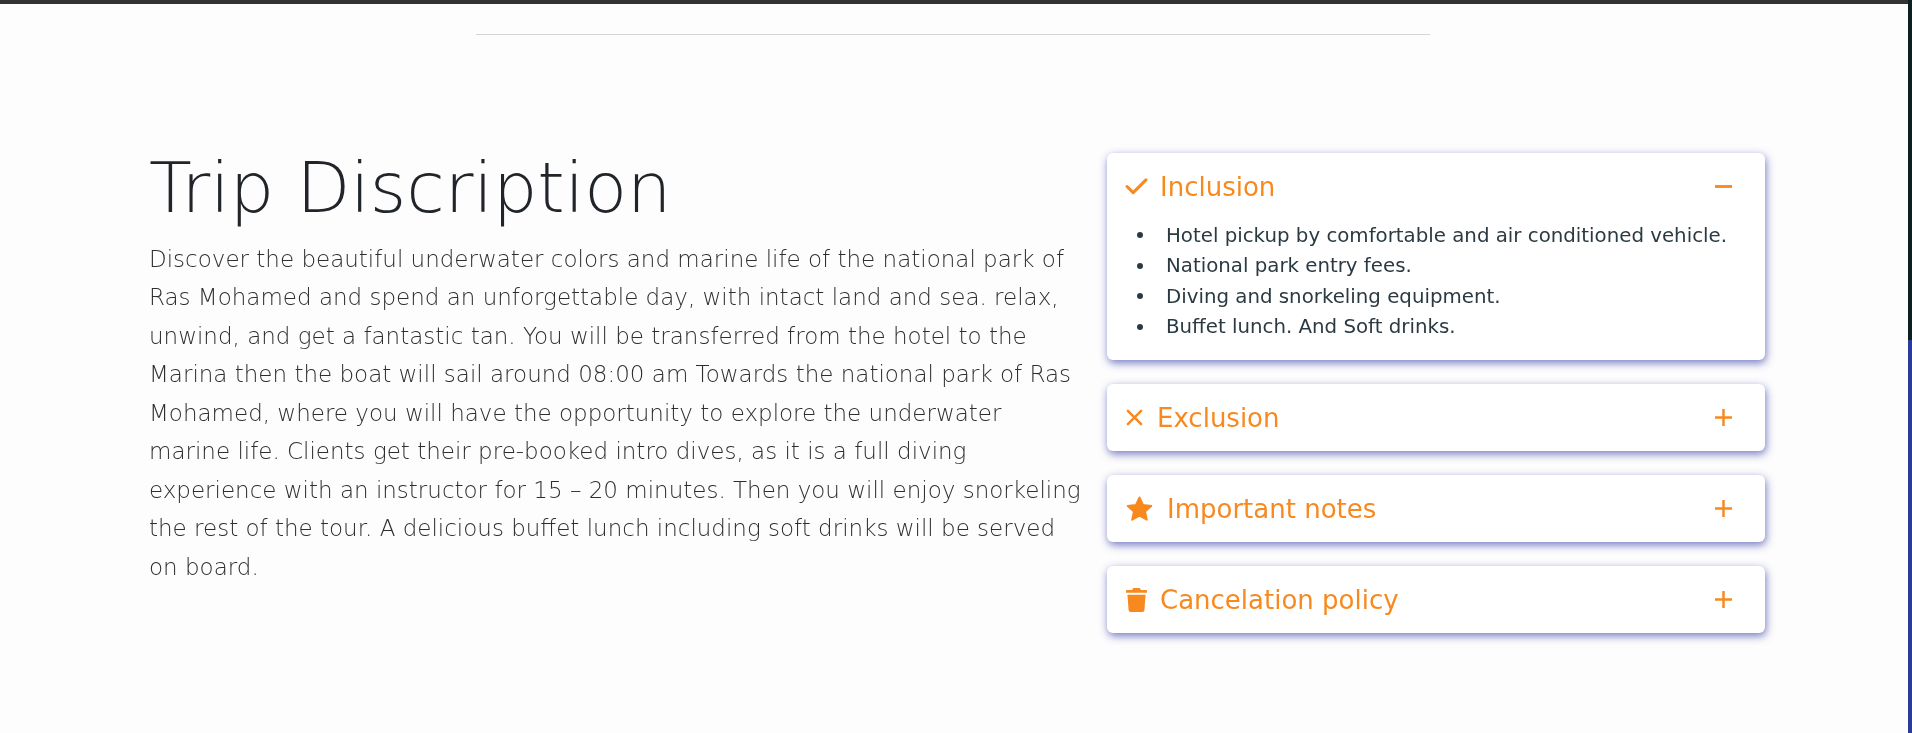  I want to click on star-icon, so click(1139, 508).